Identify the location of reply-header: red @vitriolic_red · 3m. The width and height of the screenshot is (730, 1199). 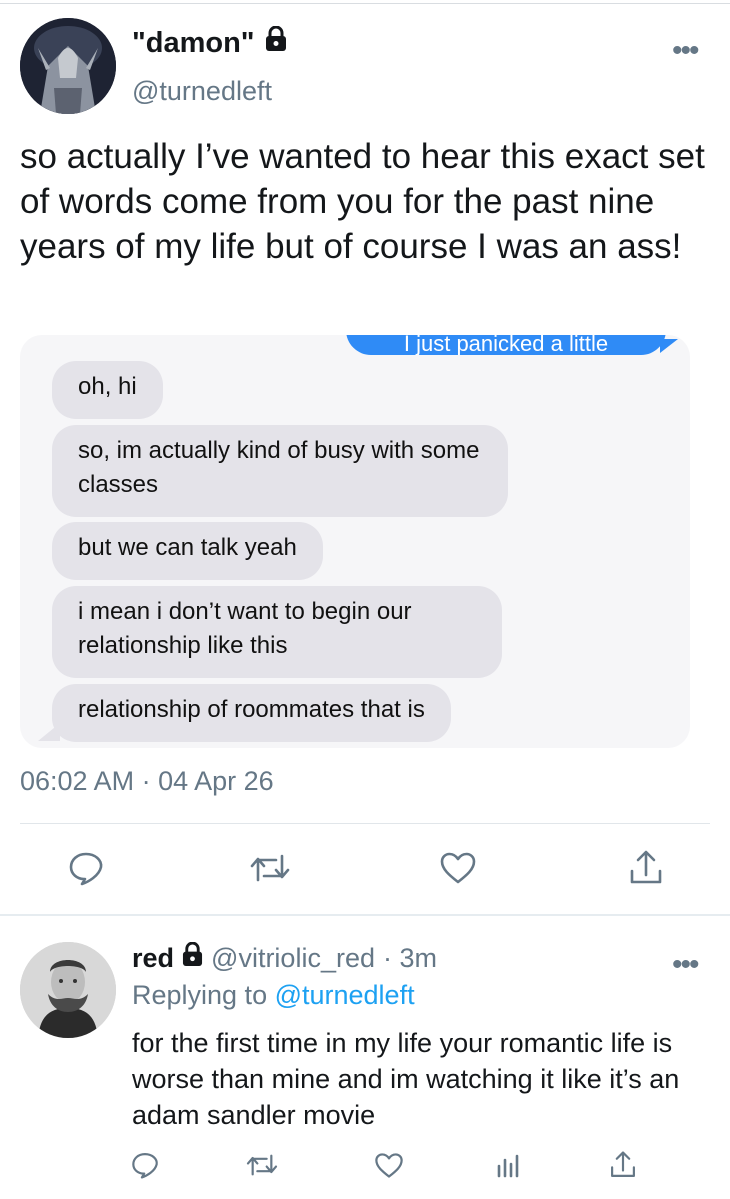
(284, 957).